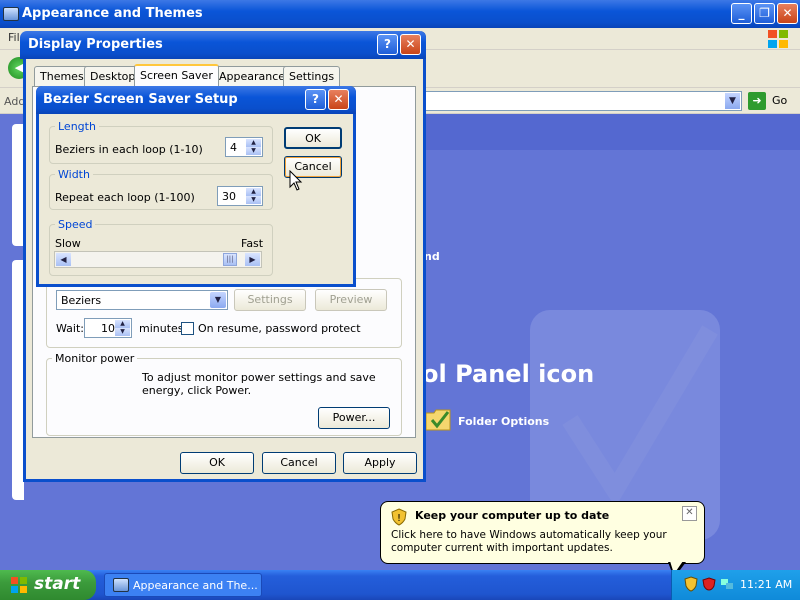  What do you see at coordinates (689, 513) in the screenshot?
I see `balloon-close-icon: ✕` at bounding box center [689, 513].